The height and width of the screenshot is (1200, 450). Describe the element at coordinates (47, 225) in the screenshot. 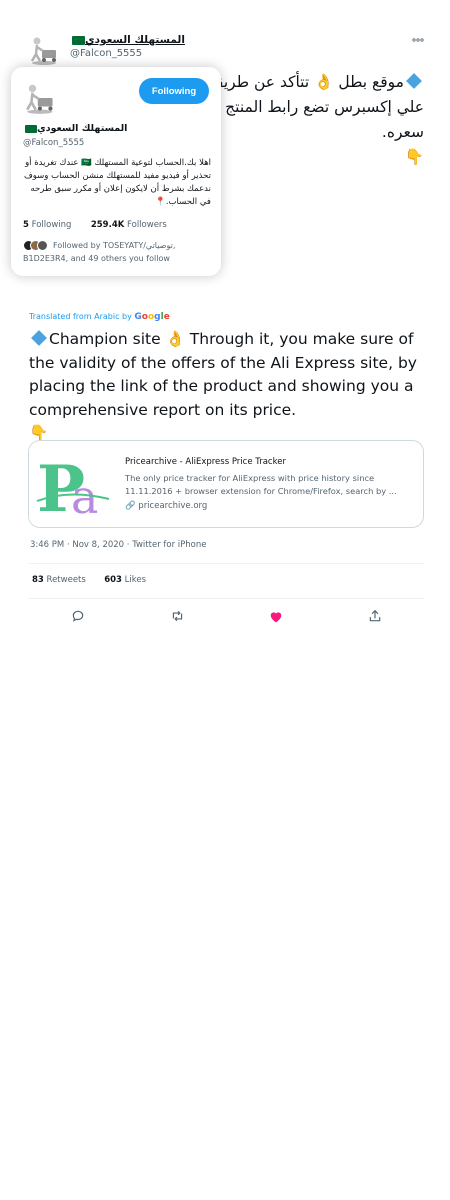

I see `following-count-link: 5 Following` at that location.